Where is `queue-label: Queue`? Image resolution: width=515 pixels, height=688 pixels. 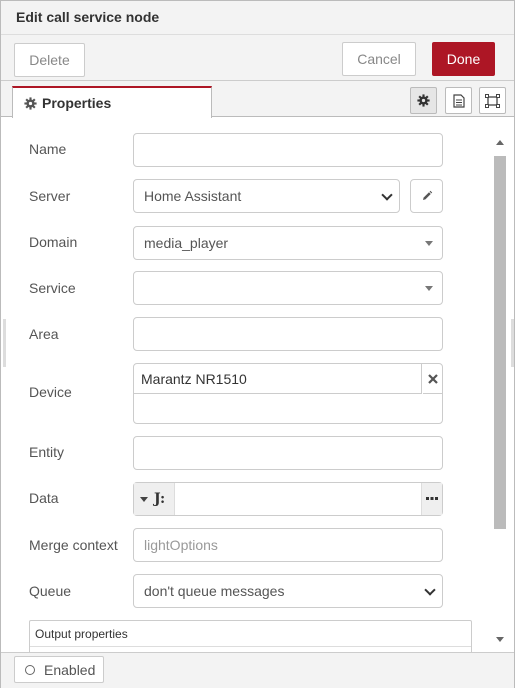 queue-label: Queue is located at coordinates (50, 591).